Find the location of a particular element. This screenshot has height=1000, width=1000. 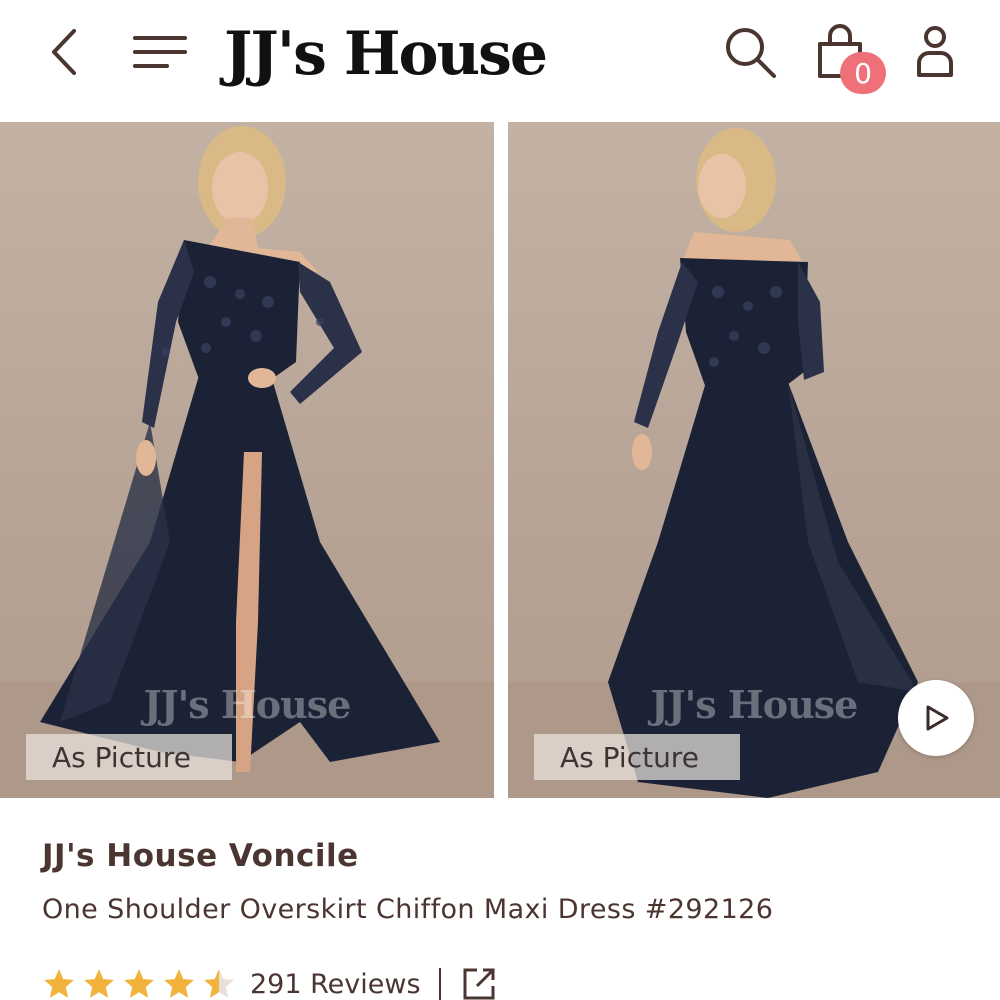

photo-watermark: JJ's House is located at coordinates (247, 704).